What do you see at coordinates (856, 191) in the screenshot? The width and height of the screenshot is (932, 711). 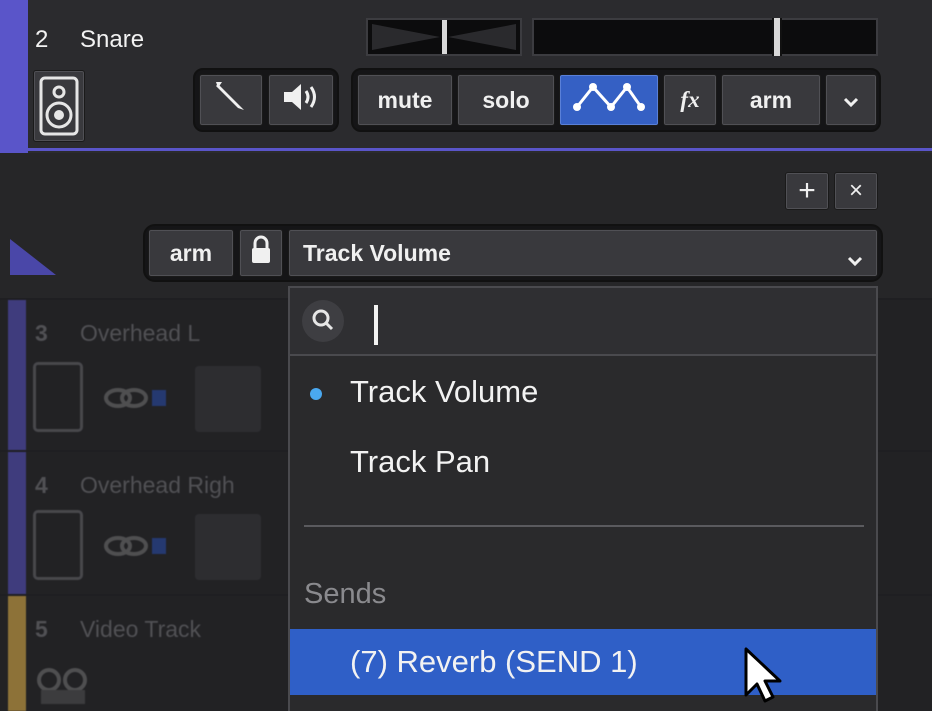 I see `close-lane-button: ×` at bounding box center [856, 191].